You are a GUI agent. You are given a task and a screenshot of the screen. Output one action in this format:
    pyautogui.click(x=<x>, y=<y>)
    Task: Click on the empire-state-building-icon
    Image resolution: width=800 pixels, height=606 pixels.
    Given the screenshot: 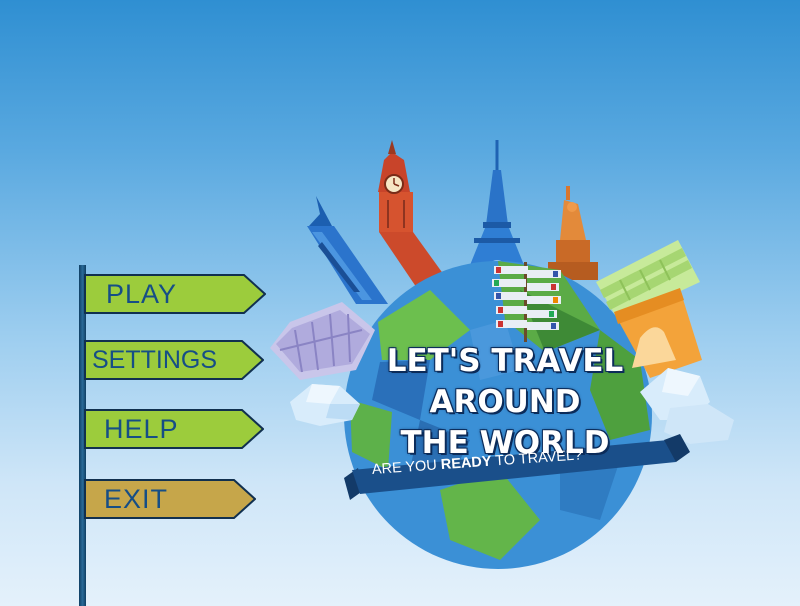 What is the action you would take?
    pyautogui.click(x=347, y=250)
    